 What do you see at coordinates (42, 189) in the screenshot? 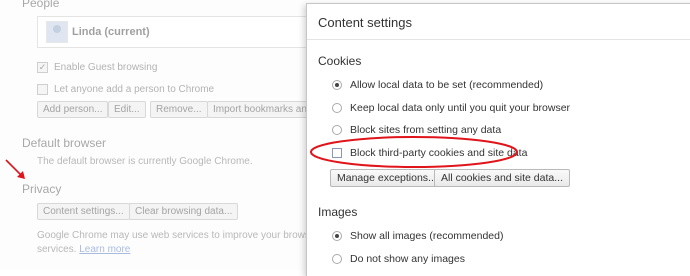
I see `privacy-heading: Privacy` at bounding box center [42, 189].